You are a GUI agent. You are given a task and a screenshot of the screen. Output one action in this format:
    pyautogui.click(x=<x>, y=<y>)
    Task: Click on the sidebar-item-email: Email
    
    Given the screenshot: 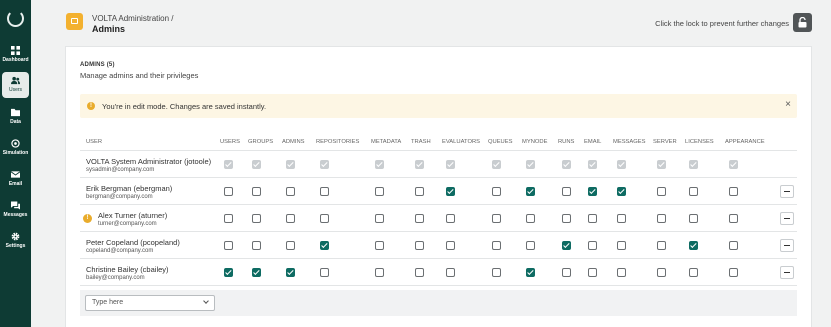 What is the action you would take?
    pyautogui.click(x=15, y=179)
    